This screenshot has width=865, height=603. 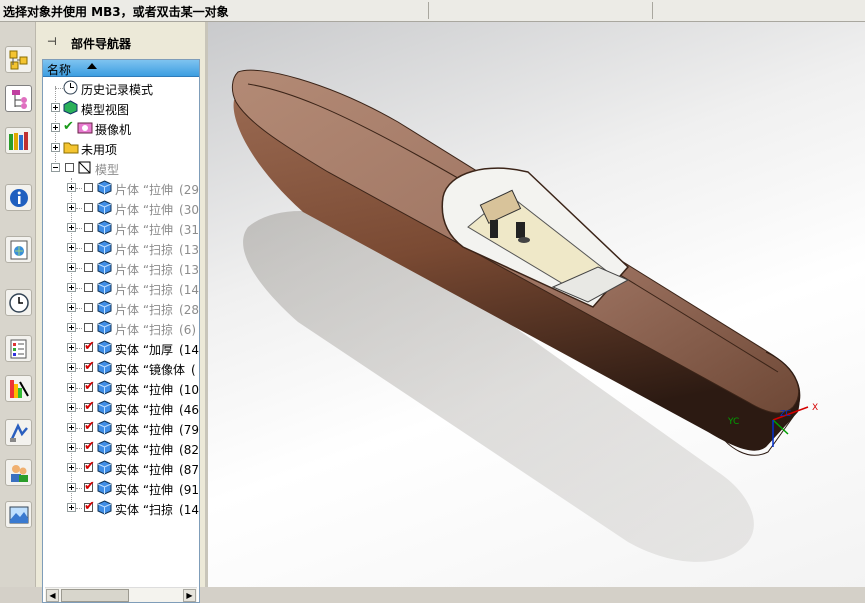 I want to click on tree-item-folder: 未用项, so click(x=121, y=148).